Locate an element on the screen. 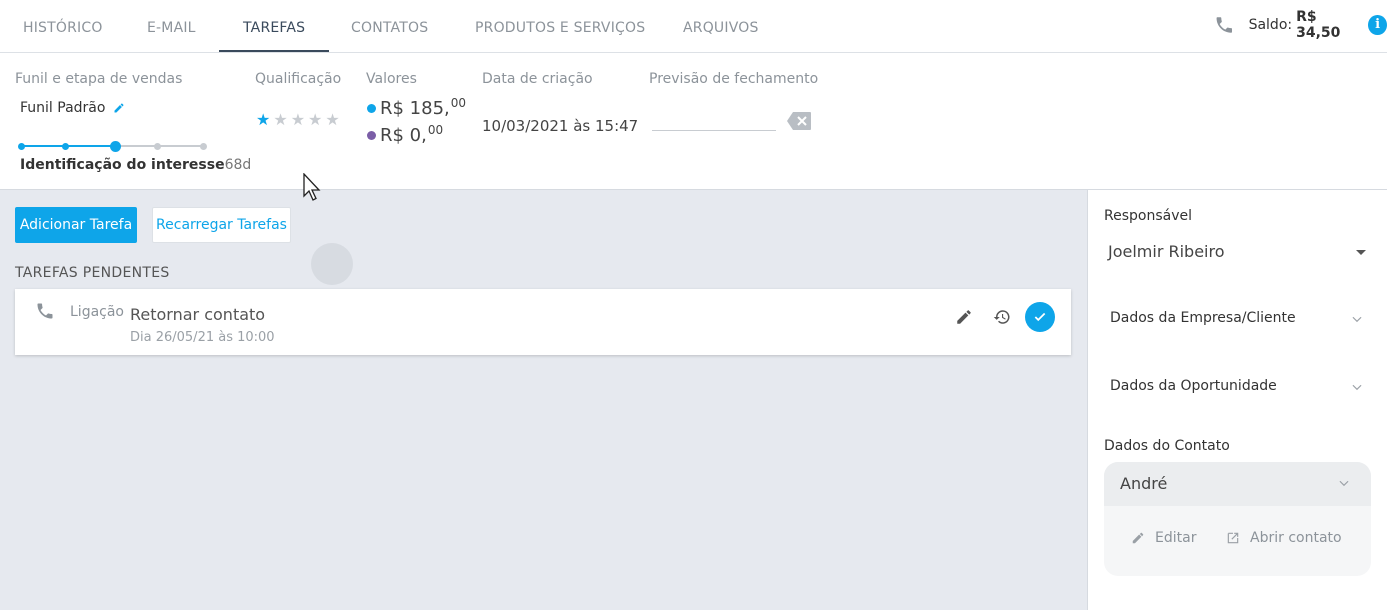 Image resolution: width=1387 pixels, height=610 pixels. edit-task-pencil-icon is located at coordinates (964, 317).